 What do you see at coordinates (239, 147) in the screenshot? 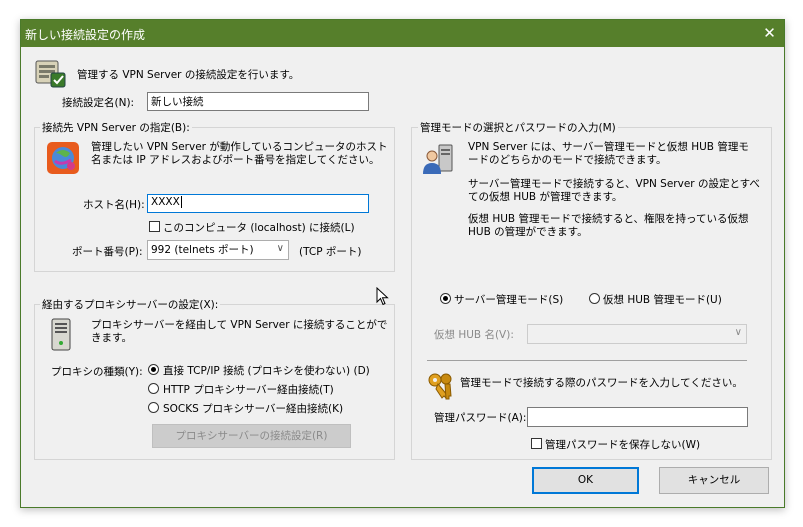
I see `destination-description-line1: 管理したい VPN Server が動作しているコンピュータのホスト` at bounding box center [239, 147].